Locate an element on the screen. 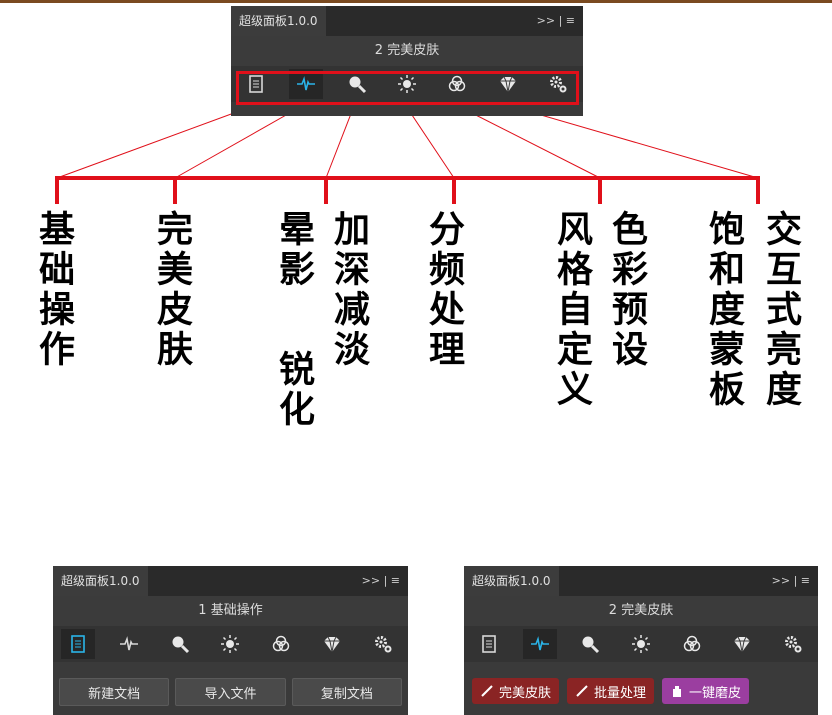  label-frequency-split: 分频处理 is located at coordinates (443, 290).